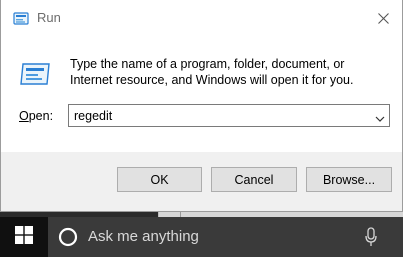  Describe the element at coordinates (143, 236) in the screenshot. I see `search-placeholder: Ask me anything` at that location.